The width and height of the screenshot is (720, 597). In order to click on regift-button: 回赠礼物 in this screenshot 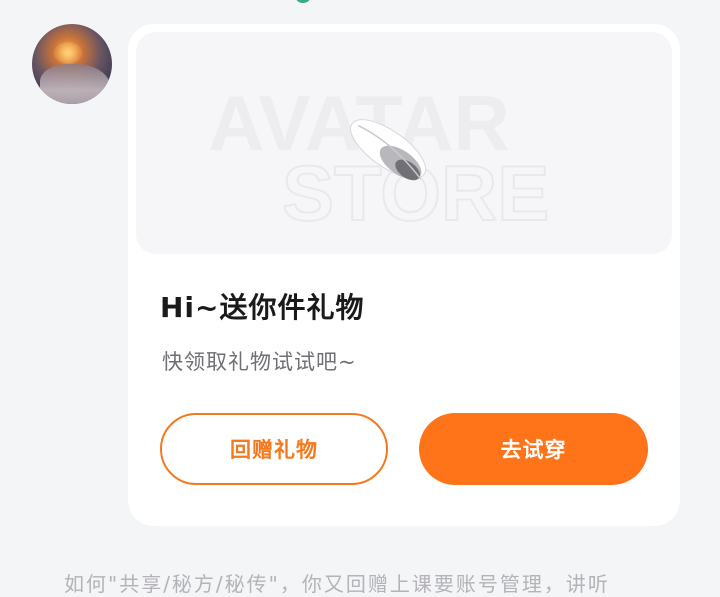, I will do `click(274, 449)`.